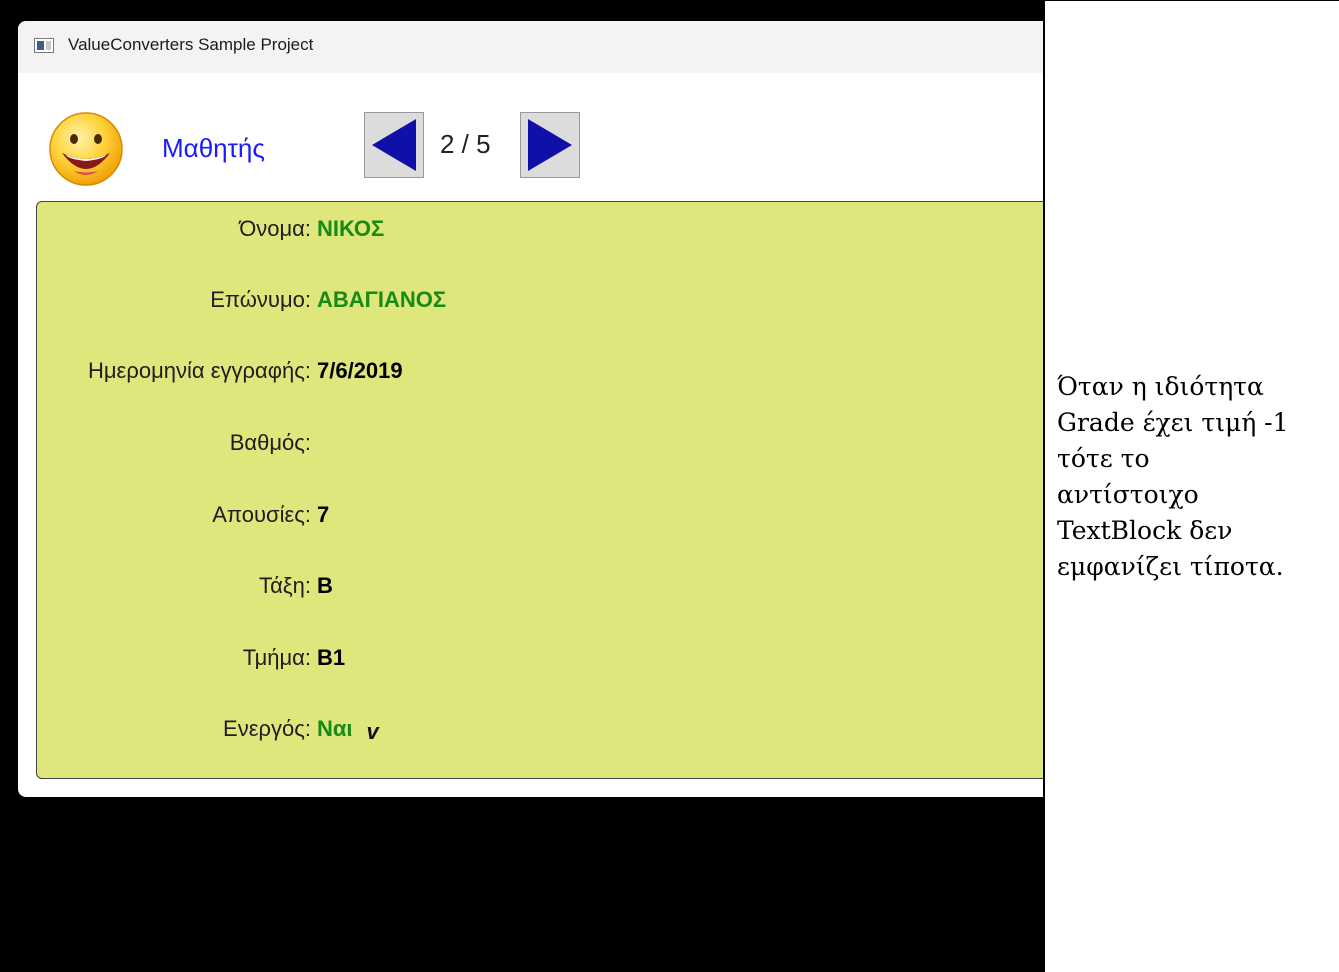 This screenshot has width=1339, height=972. What do you see at coordinates (191, 658) in the screenshot?
I see `field-row-section: Τμήμα: Β1` at bounding box center [191, 658].